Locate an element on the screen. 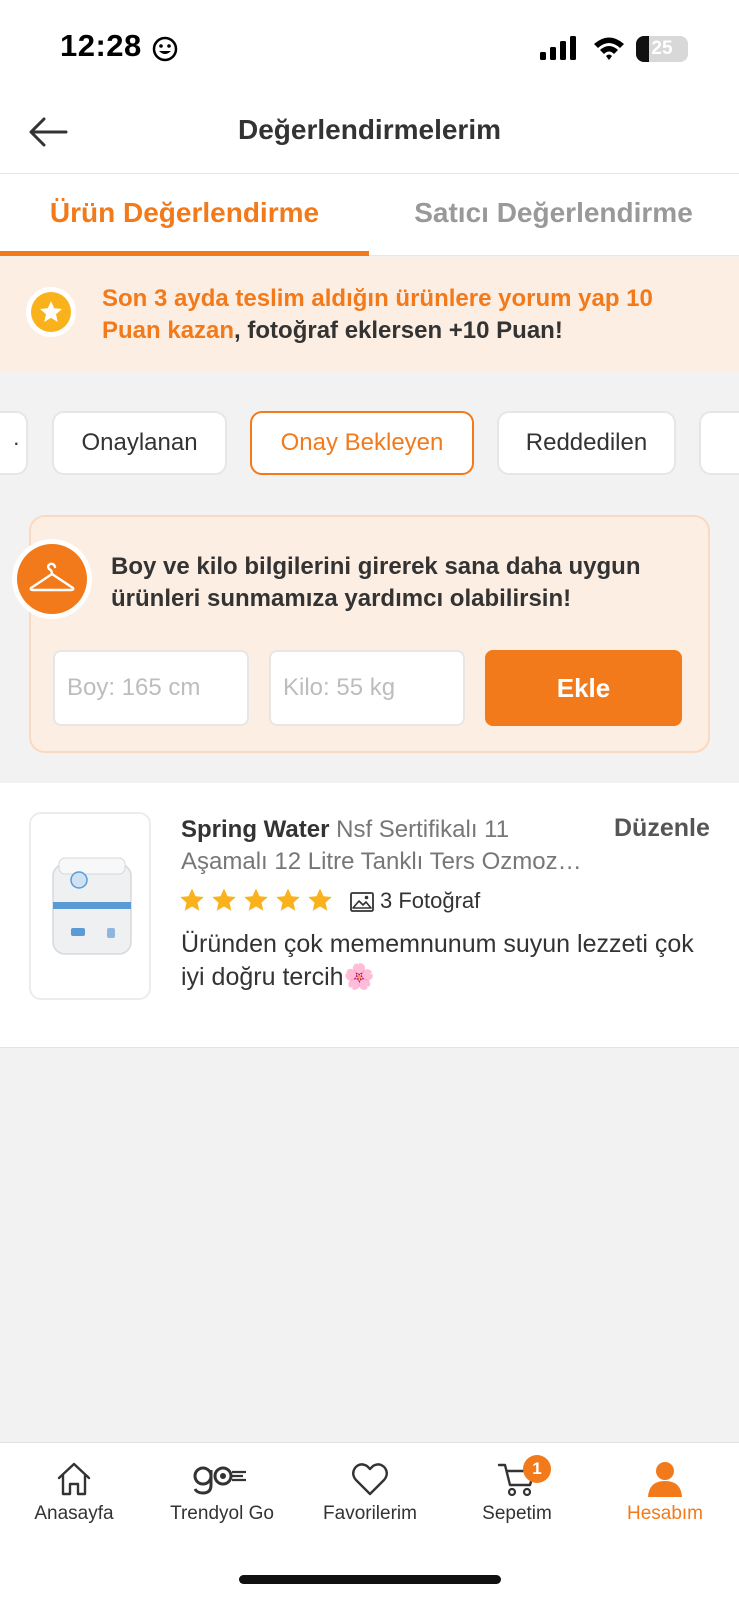  status-time: 12:28 is located at coordinates (101, 45).